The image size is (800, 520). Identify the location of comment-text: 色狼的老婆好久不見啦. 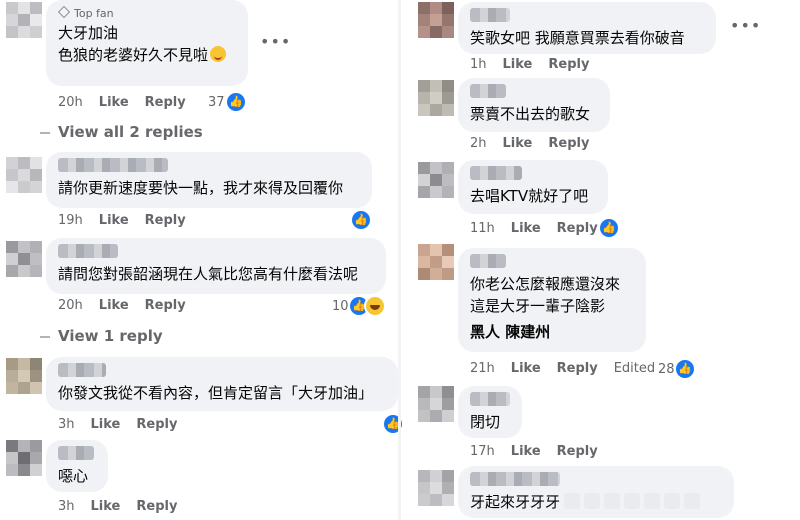
(147, 55).